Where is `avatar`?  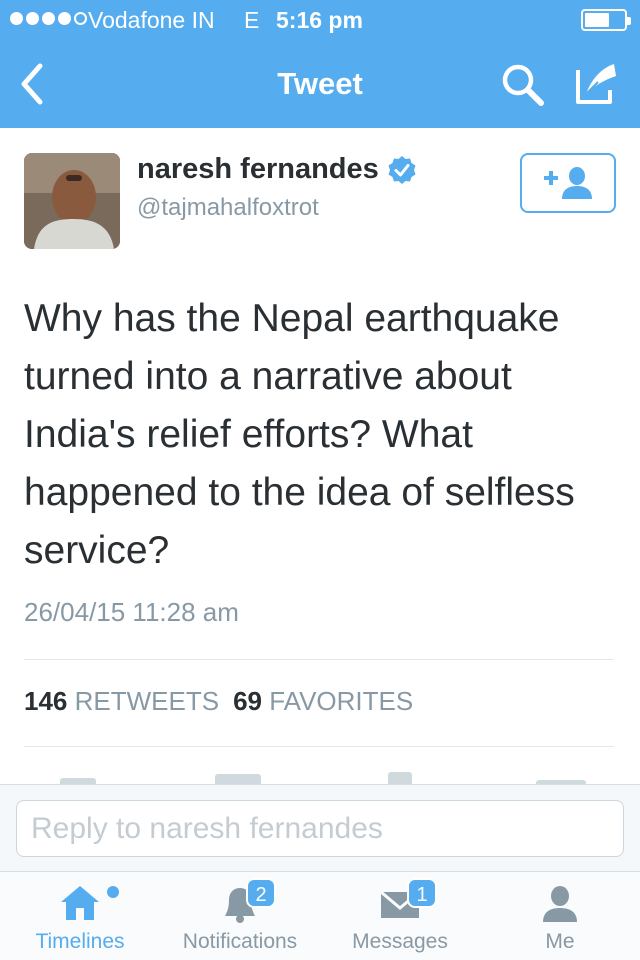
avatar is located at coordinates (72, 201).